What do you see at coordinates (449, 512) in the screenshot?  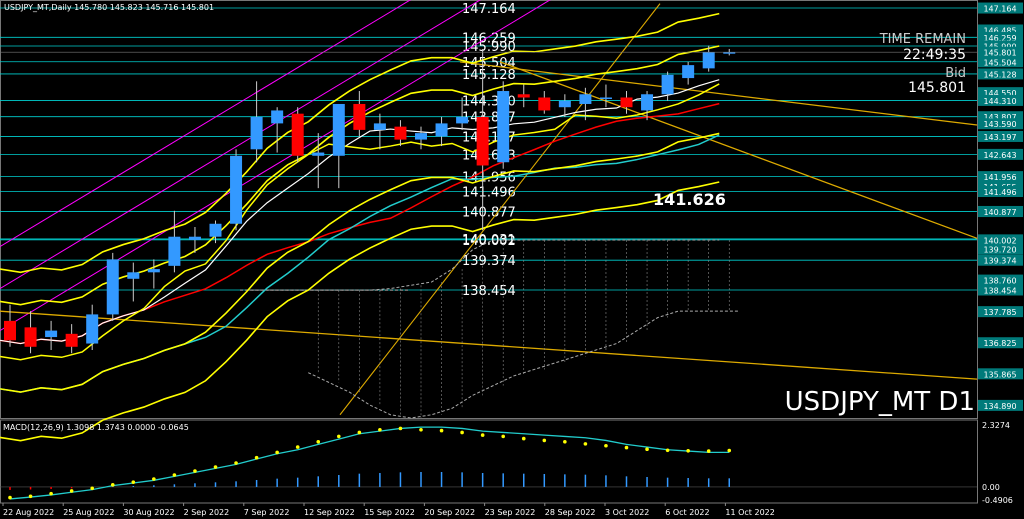 I see `date-label: 20 Sep 2022` at bounding box center [449, 512].